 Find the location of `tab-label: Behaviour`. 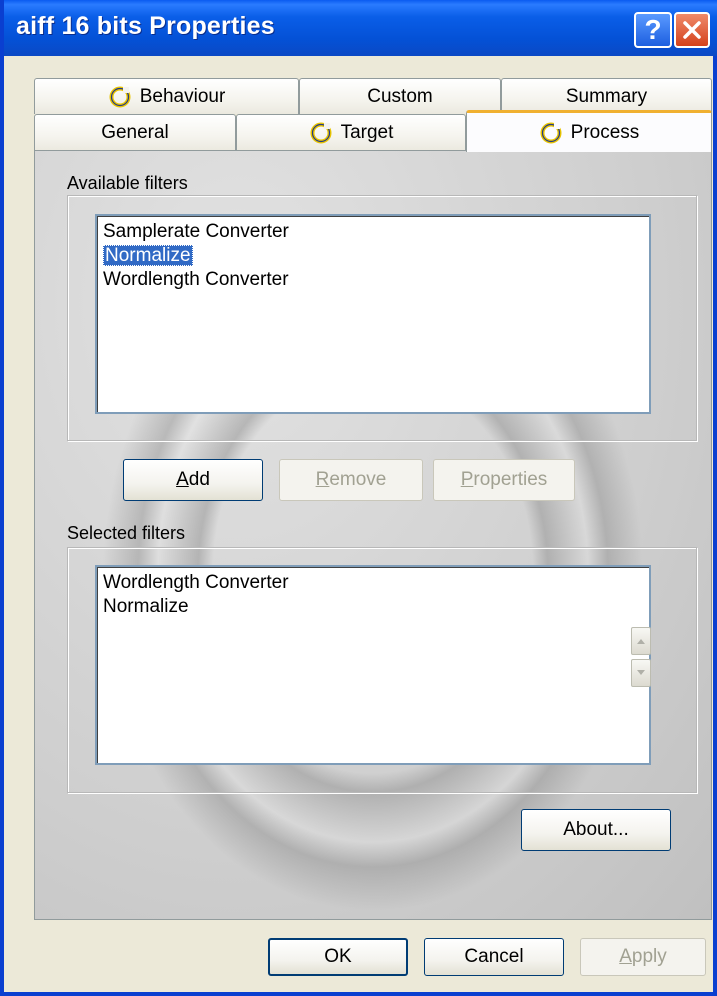

tab-label: Behaviour is located at coordinates (182, 96).